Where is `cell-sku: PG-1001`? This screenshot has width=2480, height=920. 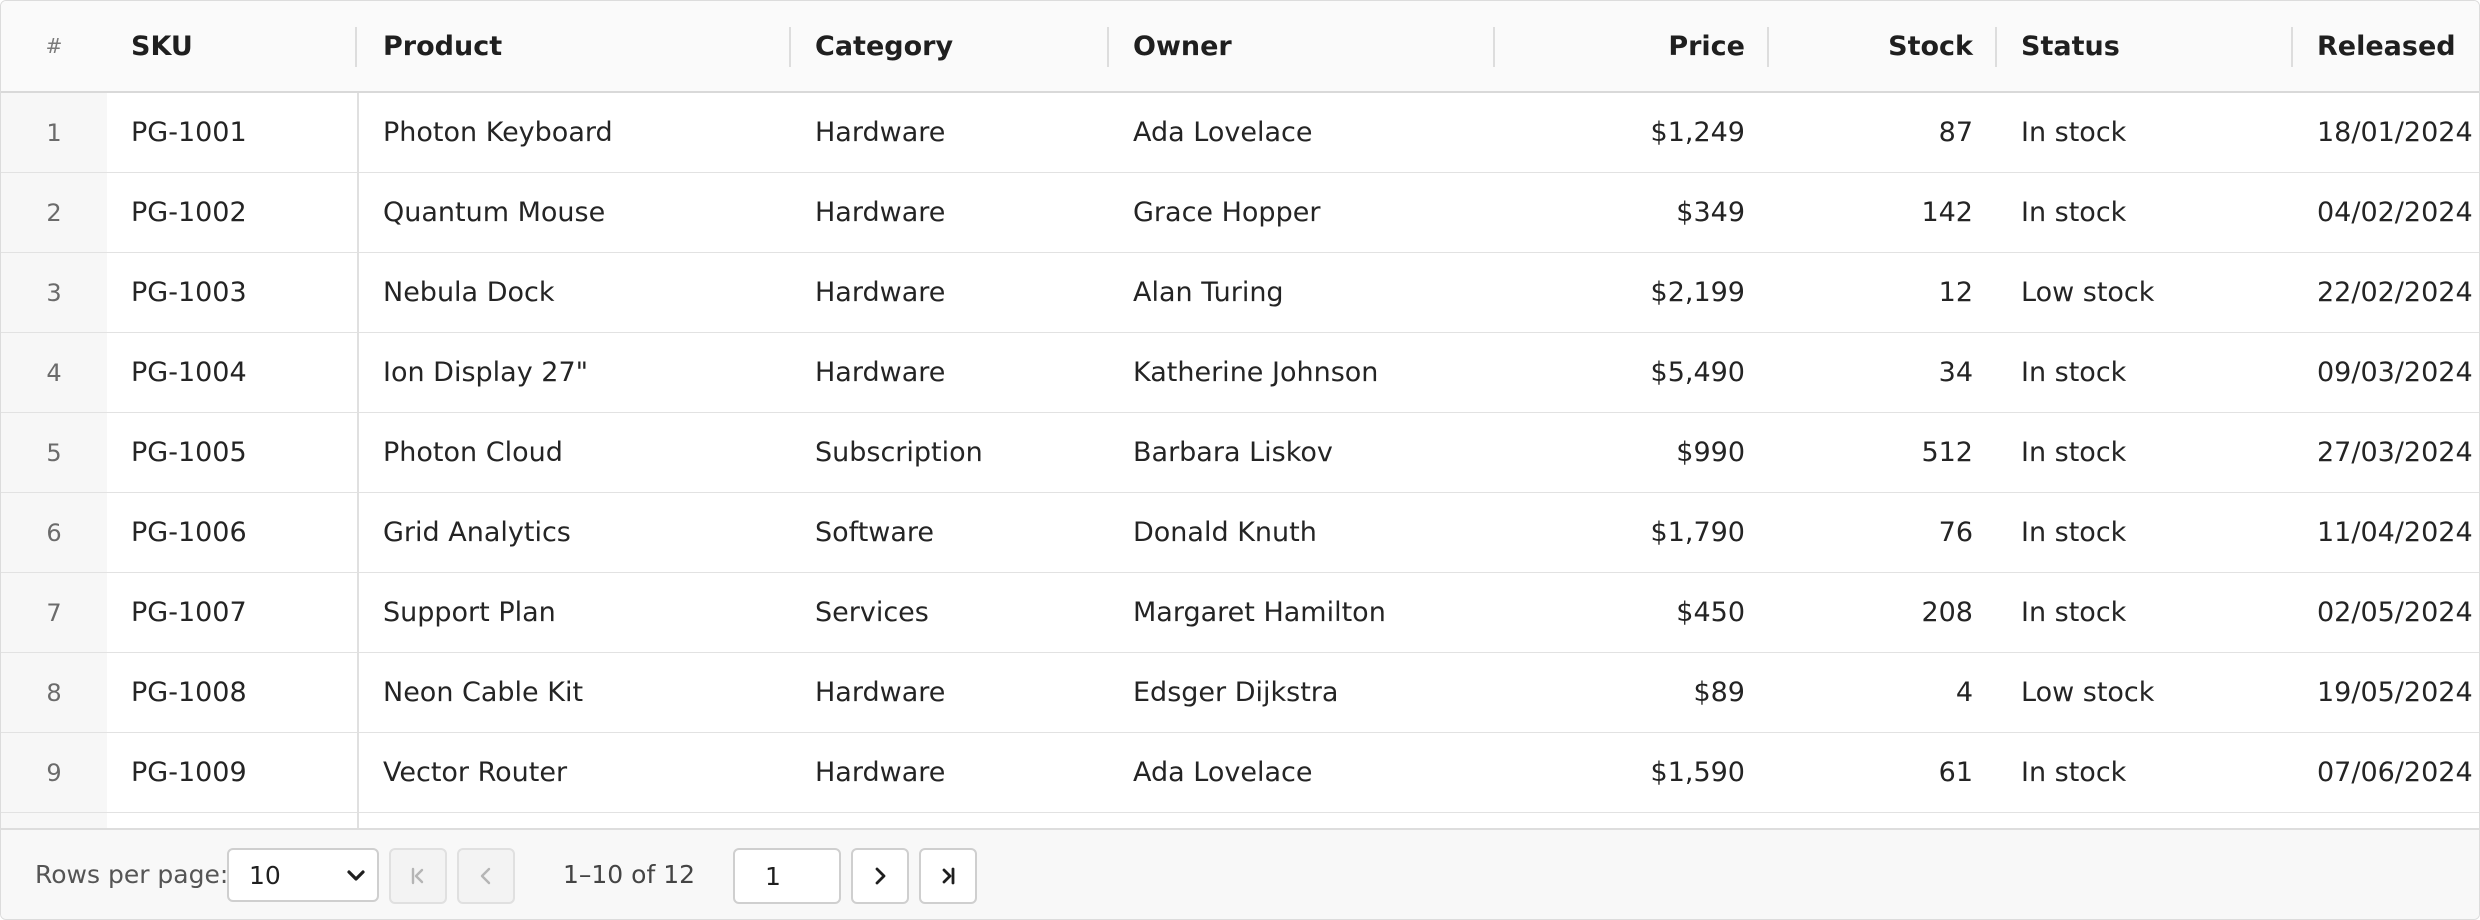 cell-sku: PG-1001 is located at coordinates (241, 132).